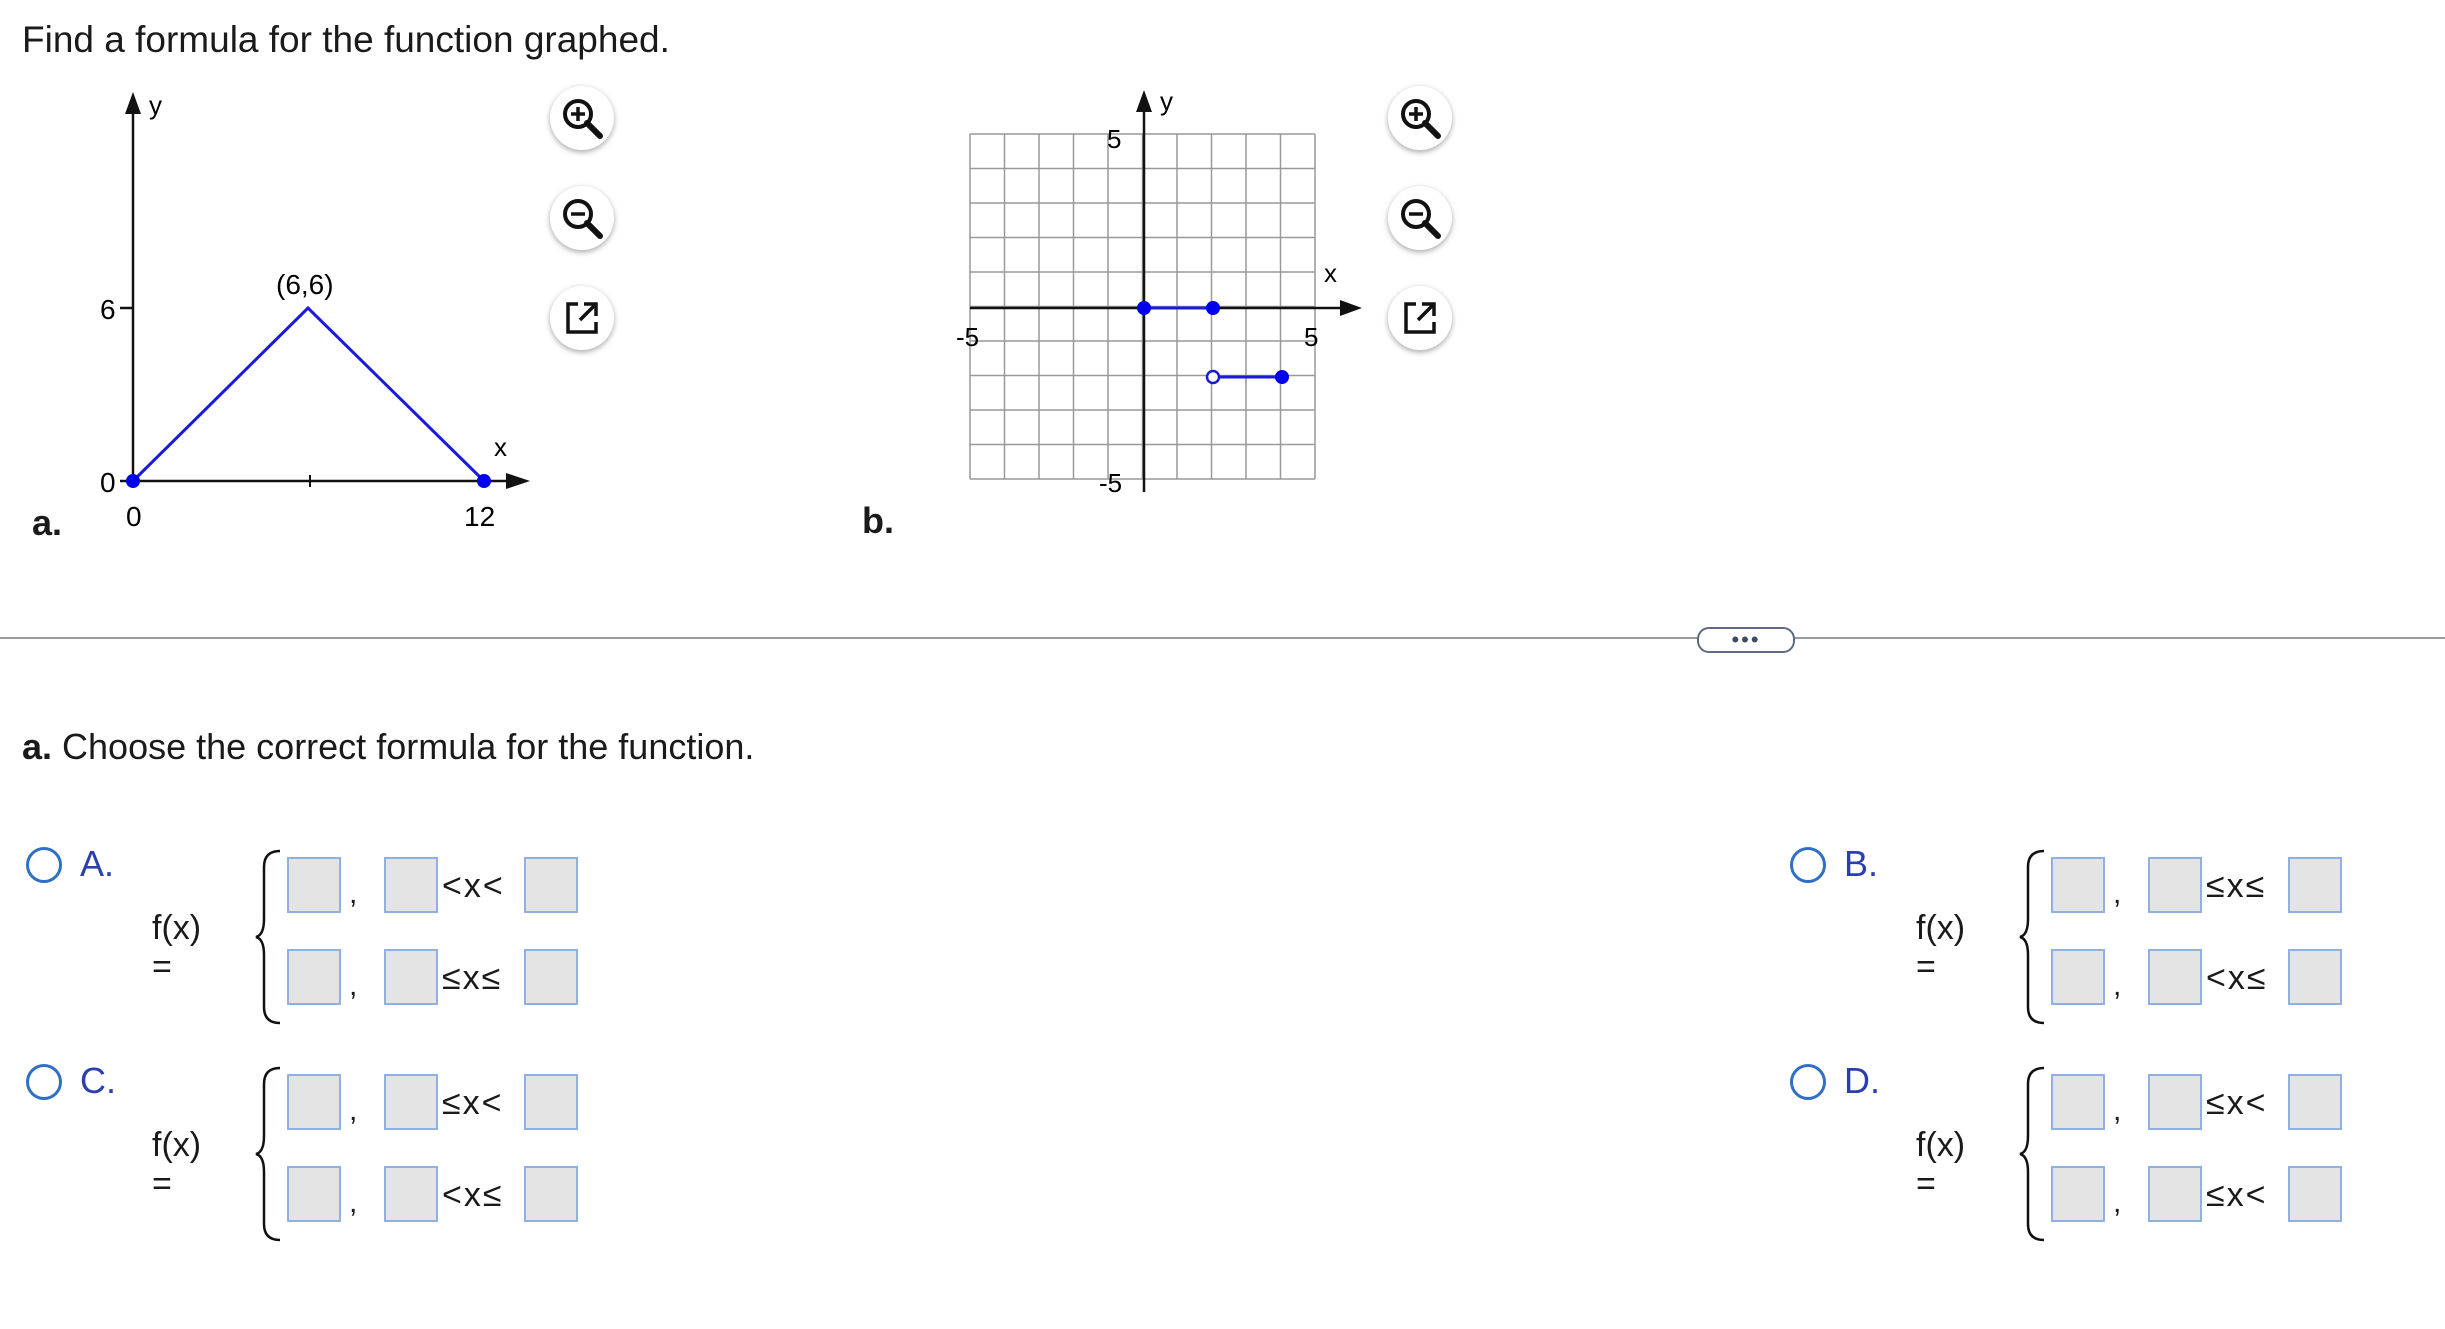  Describe the element at coordinates (44, 1082) in the screenshot. I see `option-c-radio` at that location.